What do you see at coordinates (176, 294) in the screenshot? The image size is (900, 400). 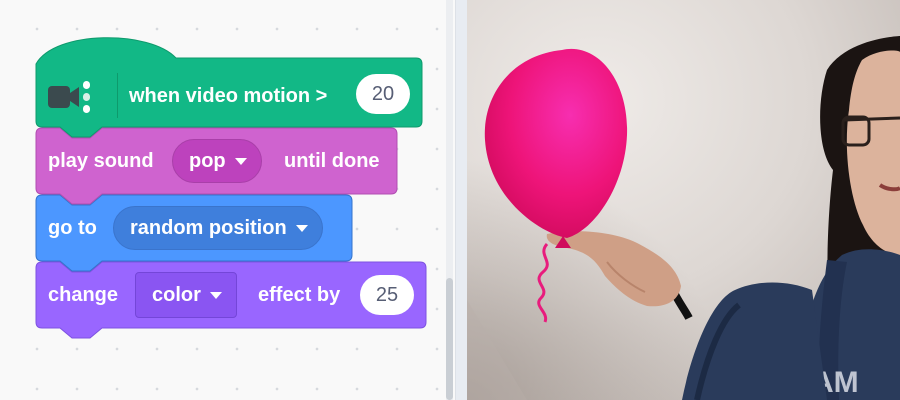 I see `effect-dropdown-value: color` at bounding box center [176, 294].